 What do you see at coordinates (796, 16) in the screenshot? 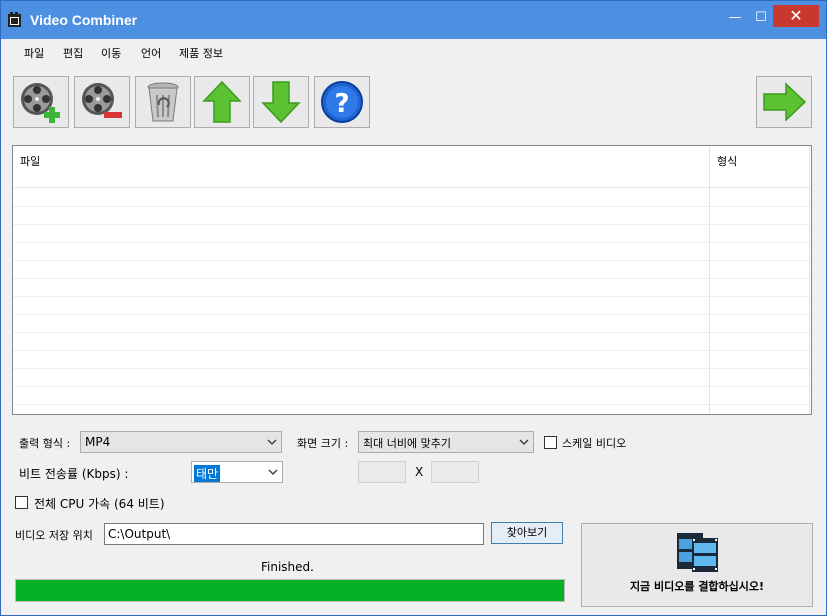
I see `close-button: ✕` at bounding box center [796, 16].